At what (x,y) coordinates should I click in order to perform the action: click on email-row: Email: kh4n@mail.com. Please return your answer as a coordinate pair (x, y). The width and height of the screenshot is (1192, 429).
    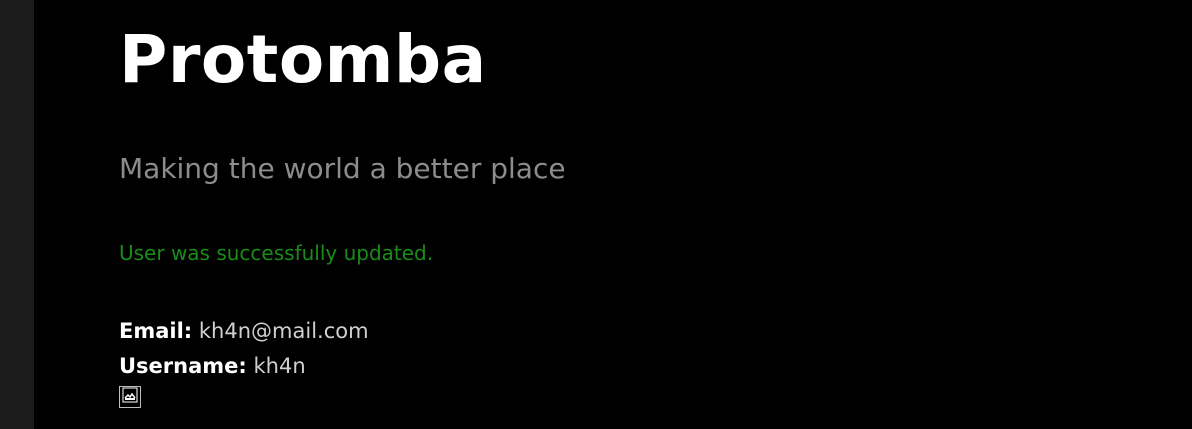
    Looking at the image, I should click on (244, 331).